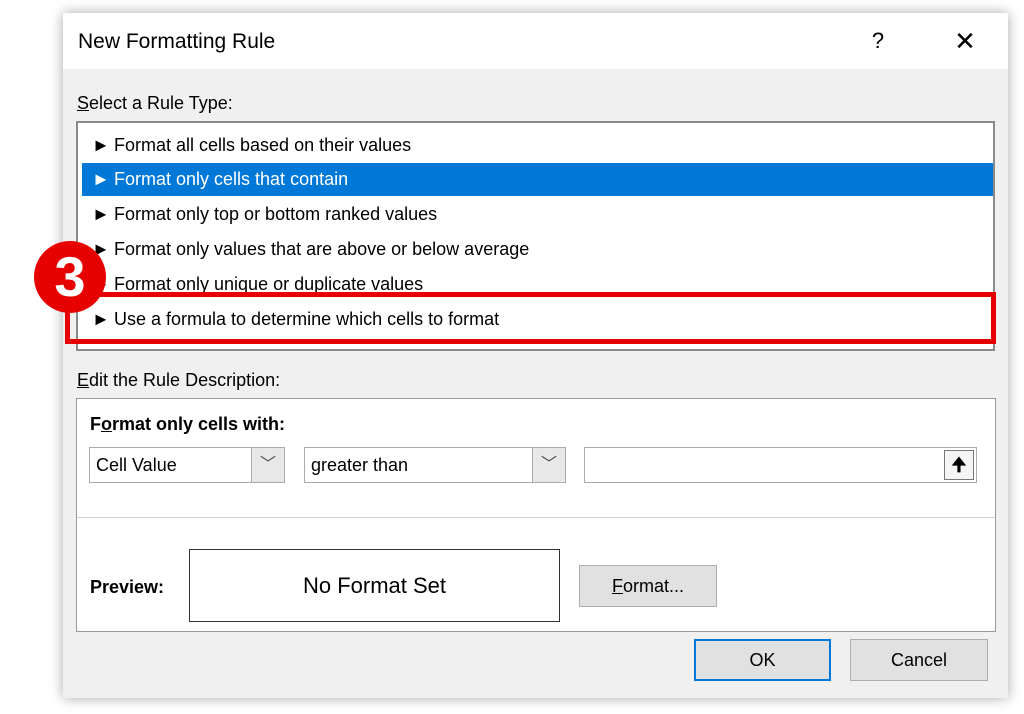 This screenshot has height=714, width=1024. Describe the element at coordinates (188, 424) in the screenshot. I see `format-only-cells-heading: Format only cells with:` at that location.